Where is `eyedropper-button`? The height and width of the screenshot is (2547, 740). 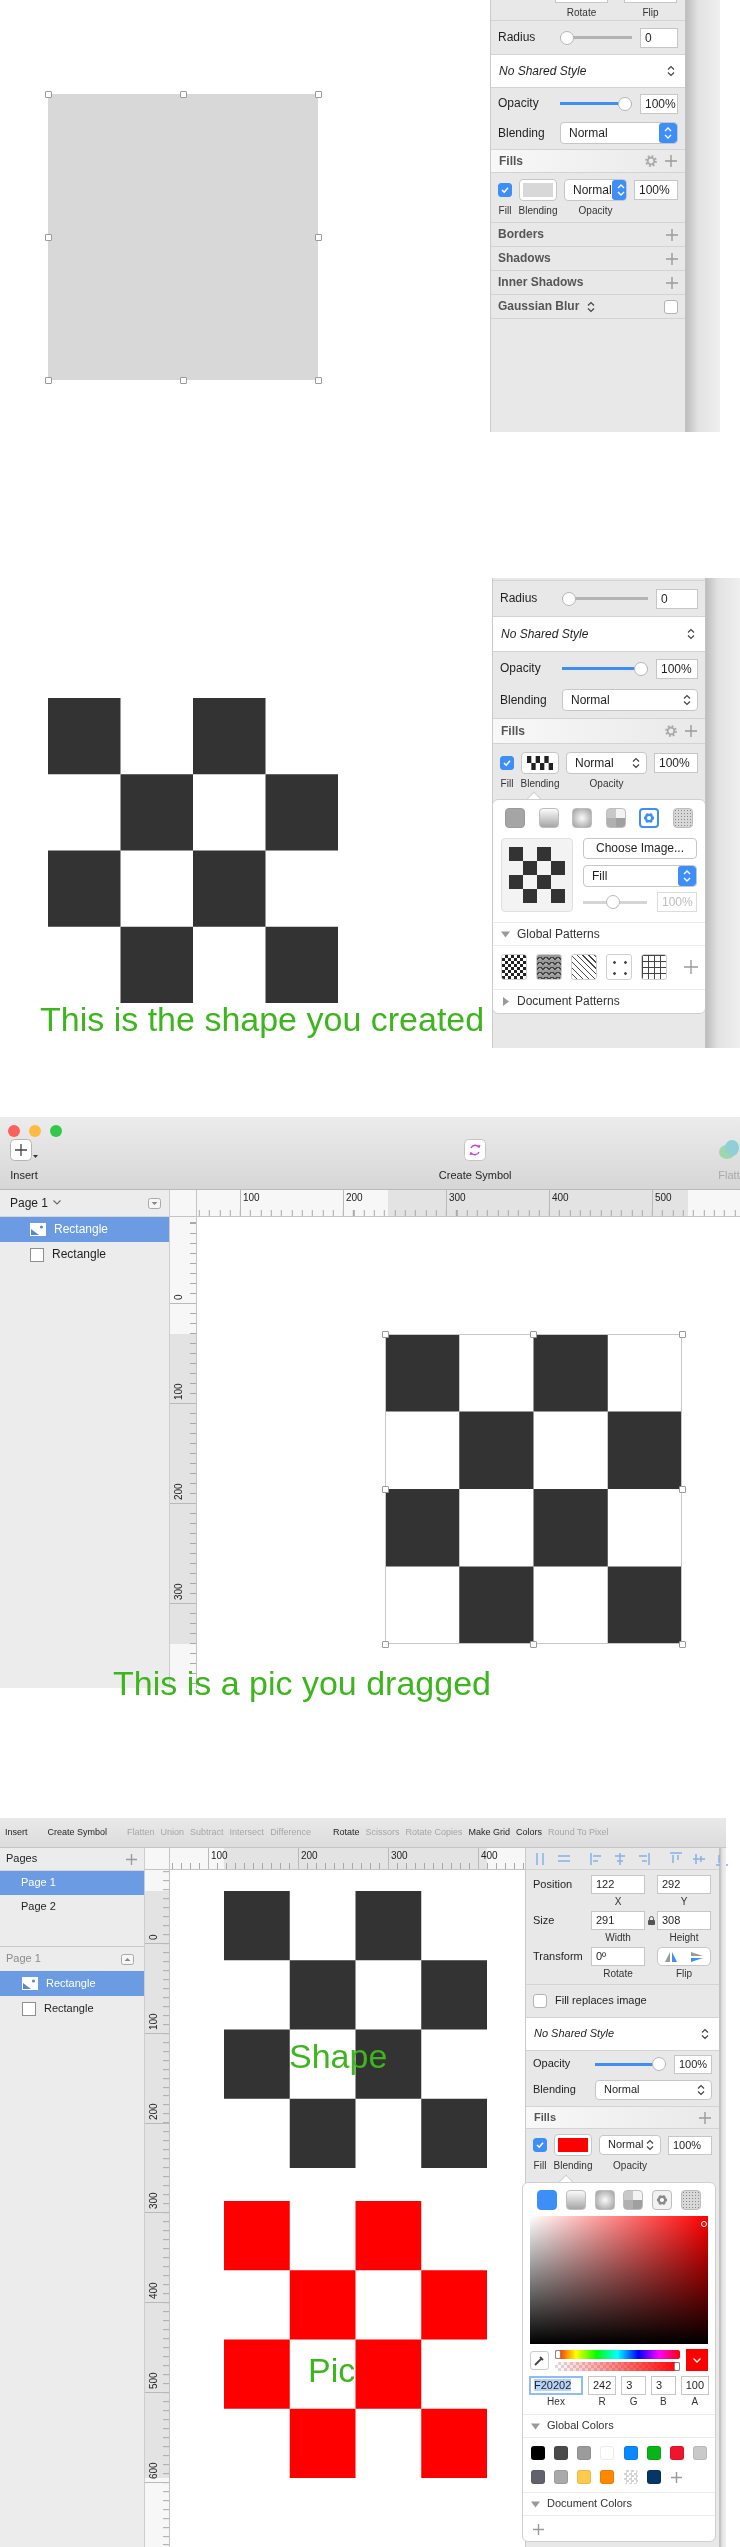
eyedropper-button is located at coordinates (539, 2360).